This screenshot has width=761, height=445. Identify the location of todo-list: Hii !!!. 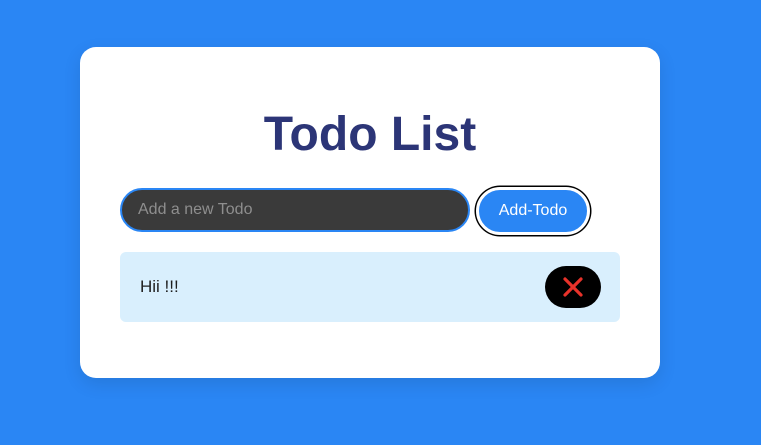
(370, 287).